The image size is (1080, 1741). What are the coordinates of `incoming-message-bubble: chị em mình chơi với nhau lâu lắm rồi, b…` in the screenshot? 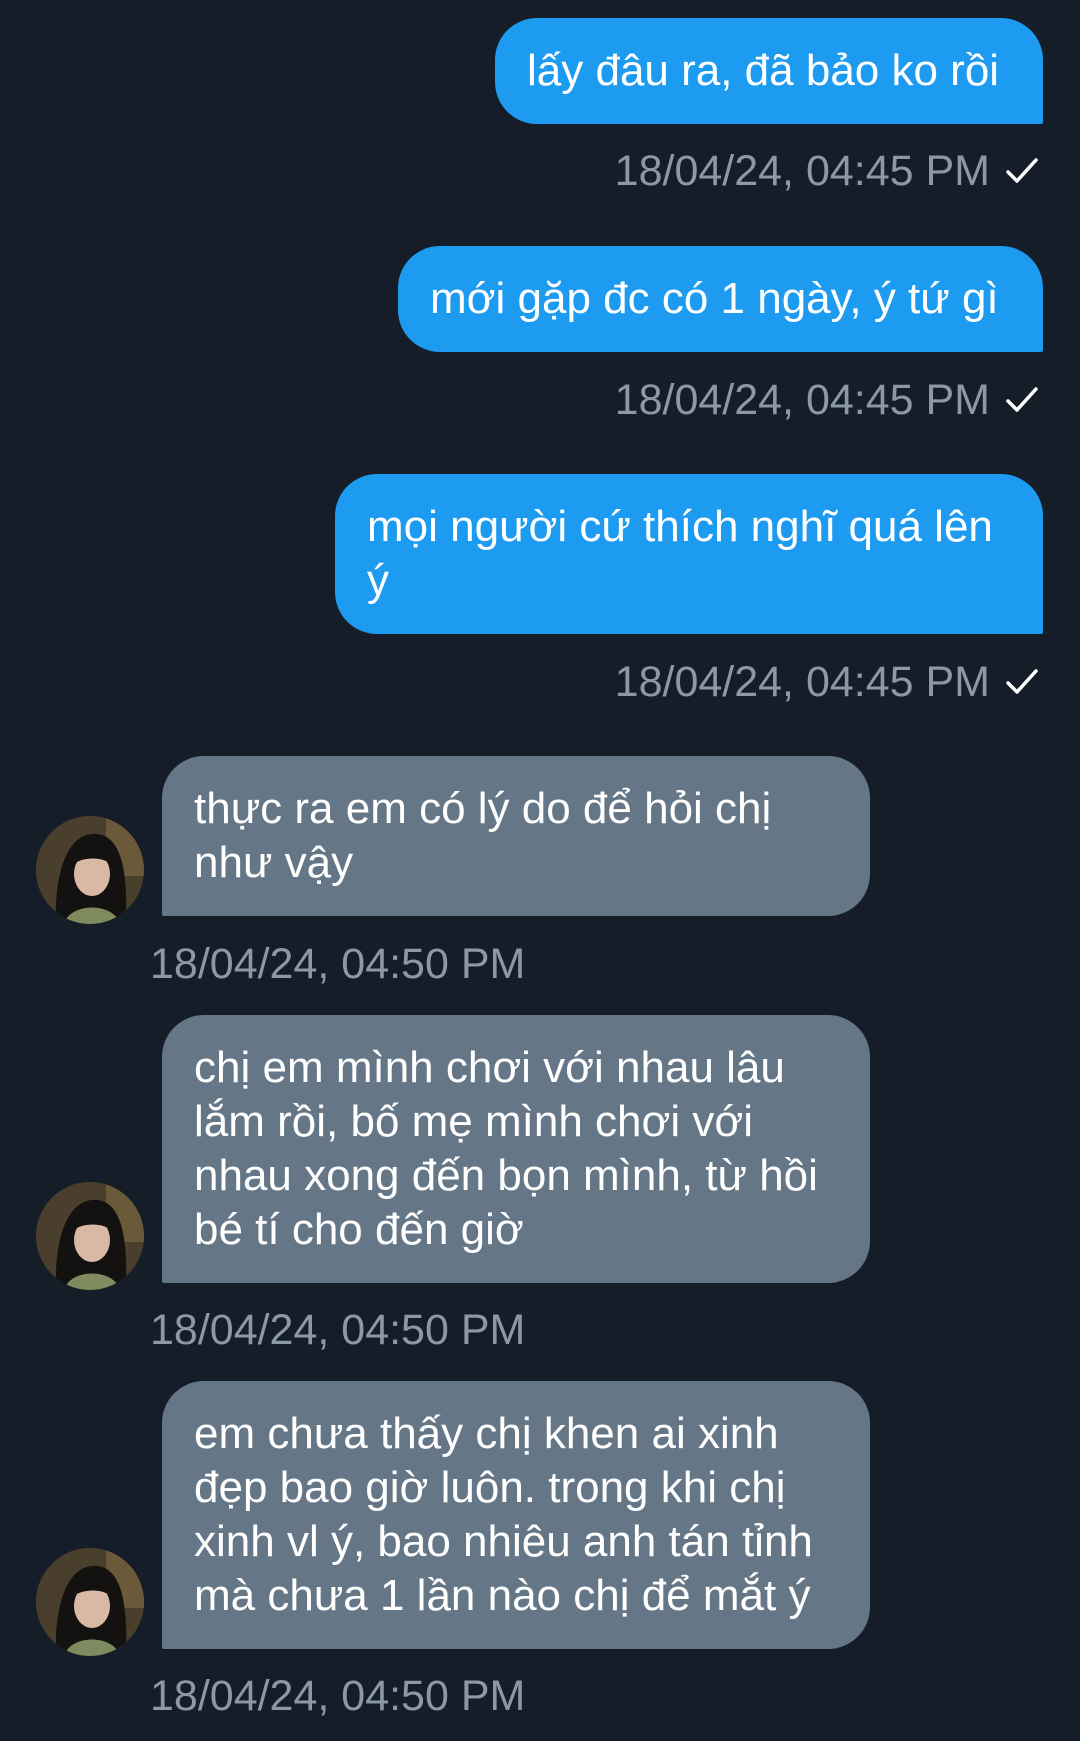 It's located at (516, 1149).